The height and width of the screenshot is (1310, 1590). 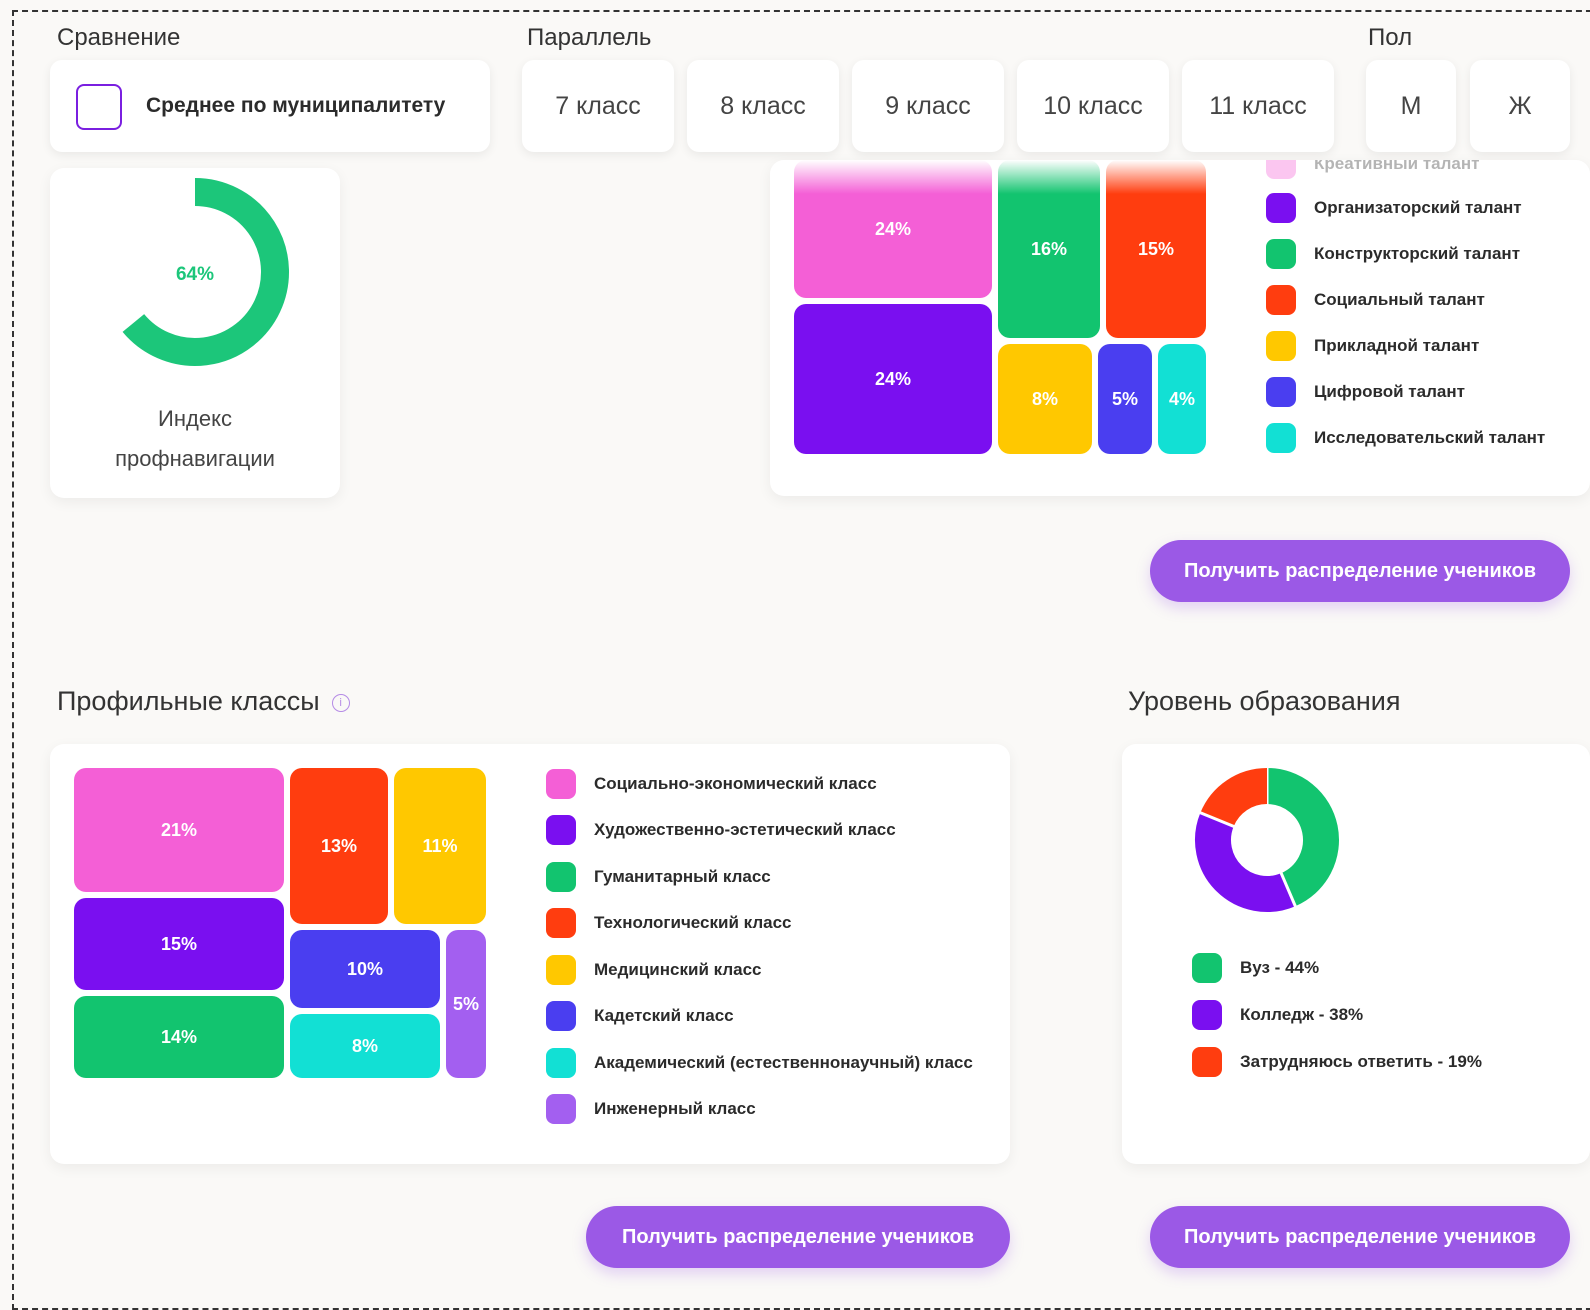 I want to click on talent-tile-4-label: 15%, so click(x=1156, y=248).